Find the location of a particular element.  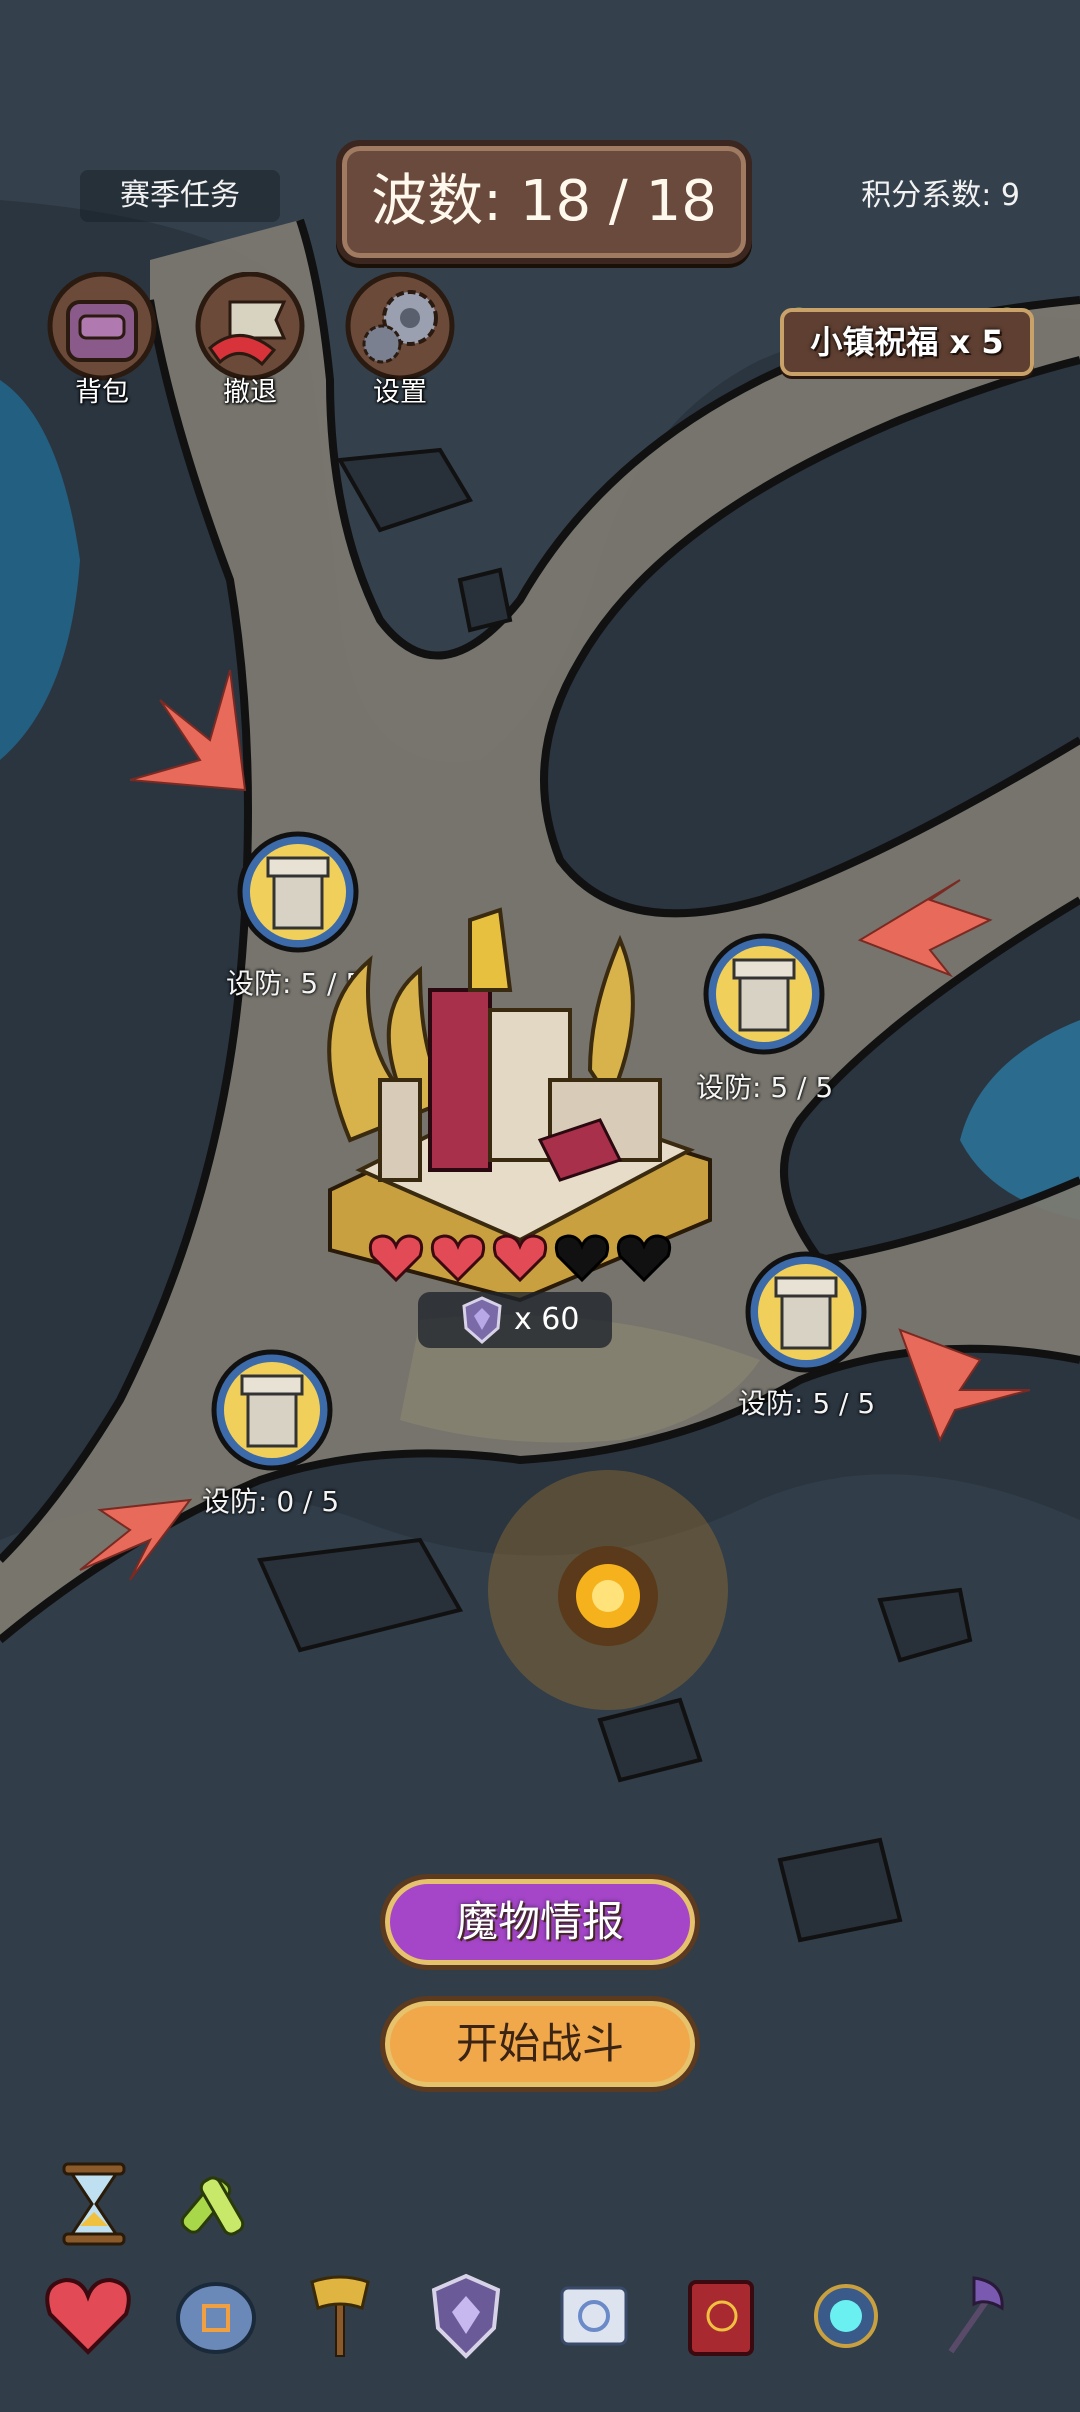

scroll-icon is located at coordinates (594, 2316).